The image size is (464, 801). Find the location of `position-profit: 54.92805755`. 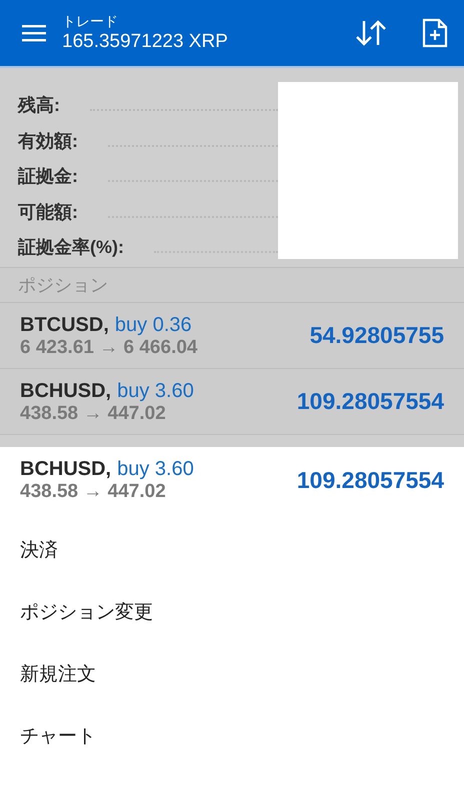

position-profit: 54.92805755 is located at coordinates (377, 335).